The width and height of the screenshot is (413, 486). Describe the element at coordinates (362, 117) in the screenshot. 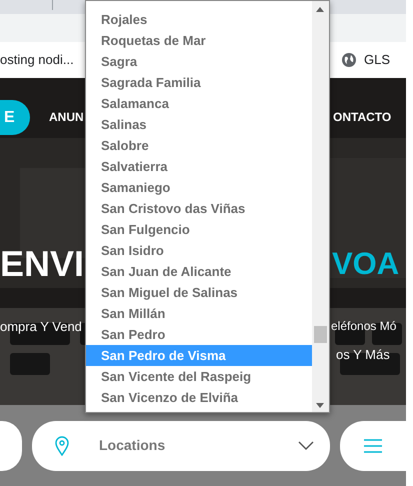

I see `nav-link: ONTACTO` at that location.